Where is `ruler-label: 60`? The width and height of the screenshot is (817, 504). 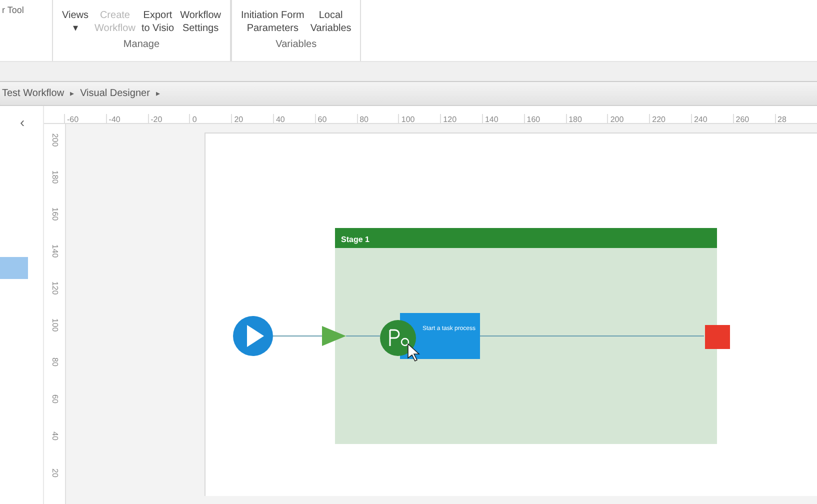 ruler-label: 60 is located at coordinates (55, 399).